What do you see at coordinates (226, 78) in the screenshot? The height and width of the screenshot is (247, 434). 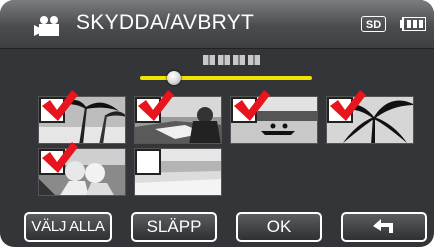 I see `scroll-track` at bounding box center [226, 78].